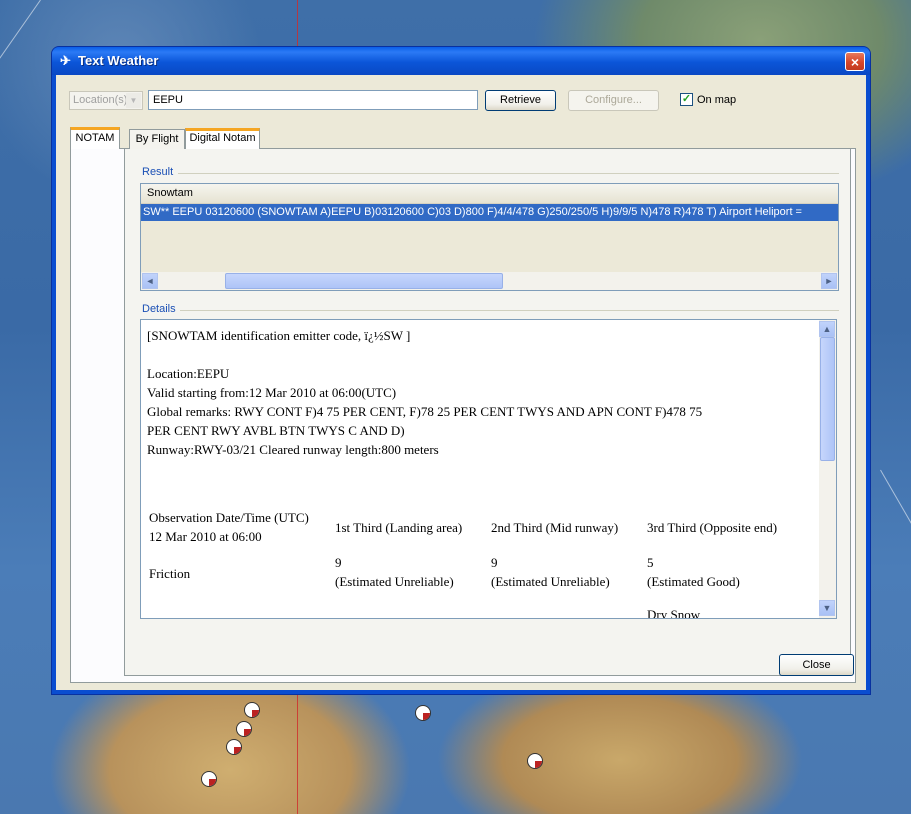  I want to click on location-input: EEPU, so click(313, 100).